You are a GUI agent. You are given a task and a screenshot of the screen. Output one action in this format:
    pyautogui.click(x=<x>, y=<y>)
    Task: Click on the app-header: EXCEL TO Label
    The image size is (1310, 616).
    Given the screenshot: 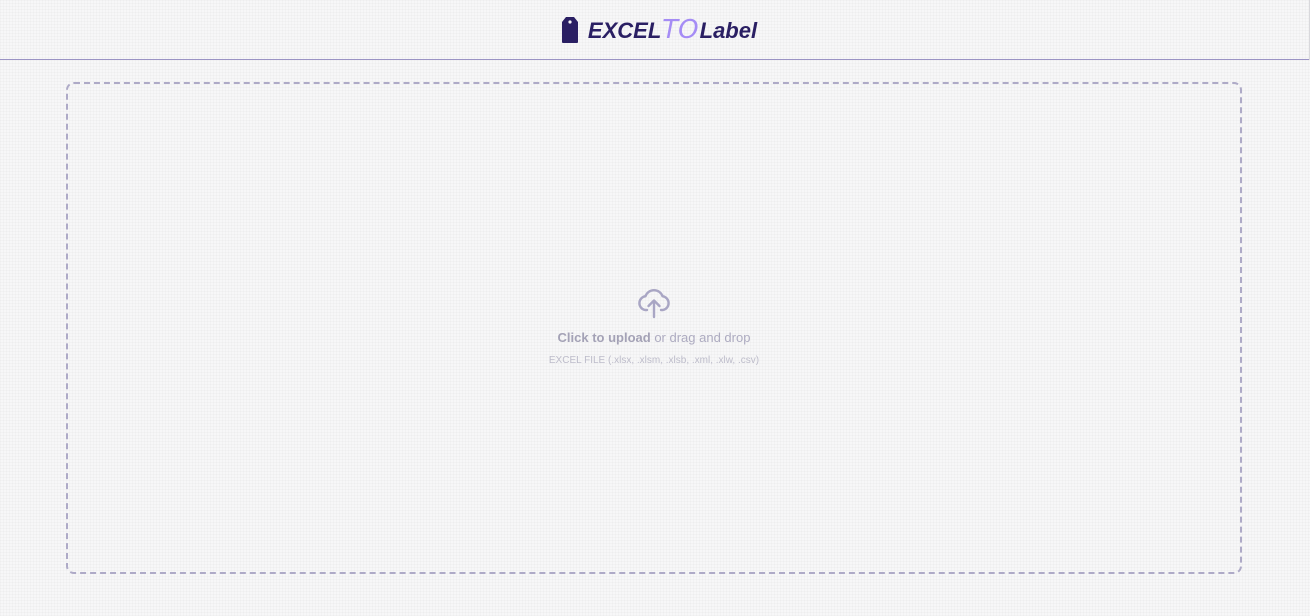 What is the action you would take?
    pyautogui.click(x=655, y=30)
    